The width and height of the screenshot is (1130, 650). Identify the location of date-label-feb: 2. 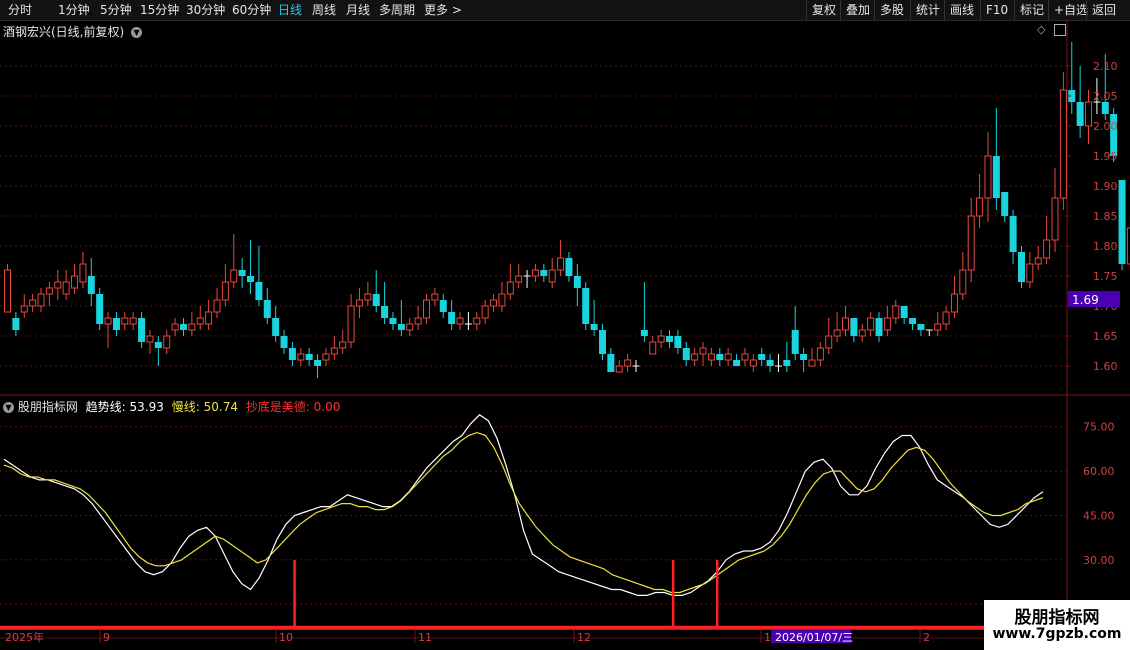
(926, 637).